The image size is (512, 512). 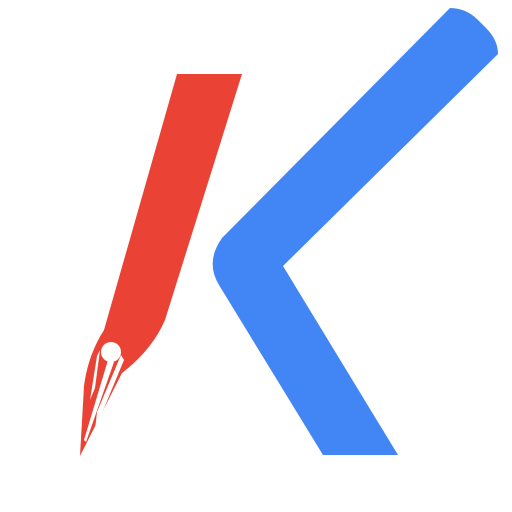 I want to click on nib-hole, so click(x=111, y=352).